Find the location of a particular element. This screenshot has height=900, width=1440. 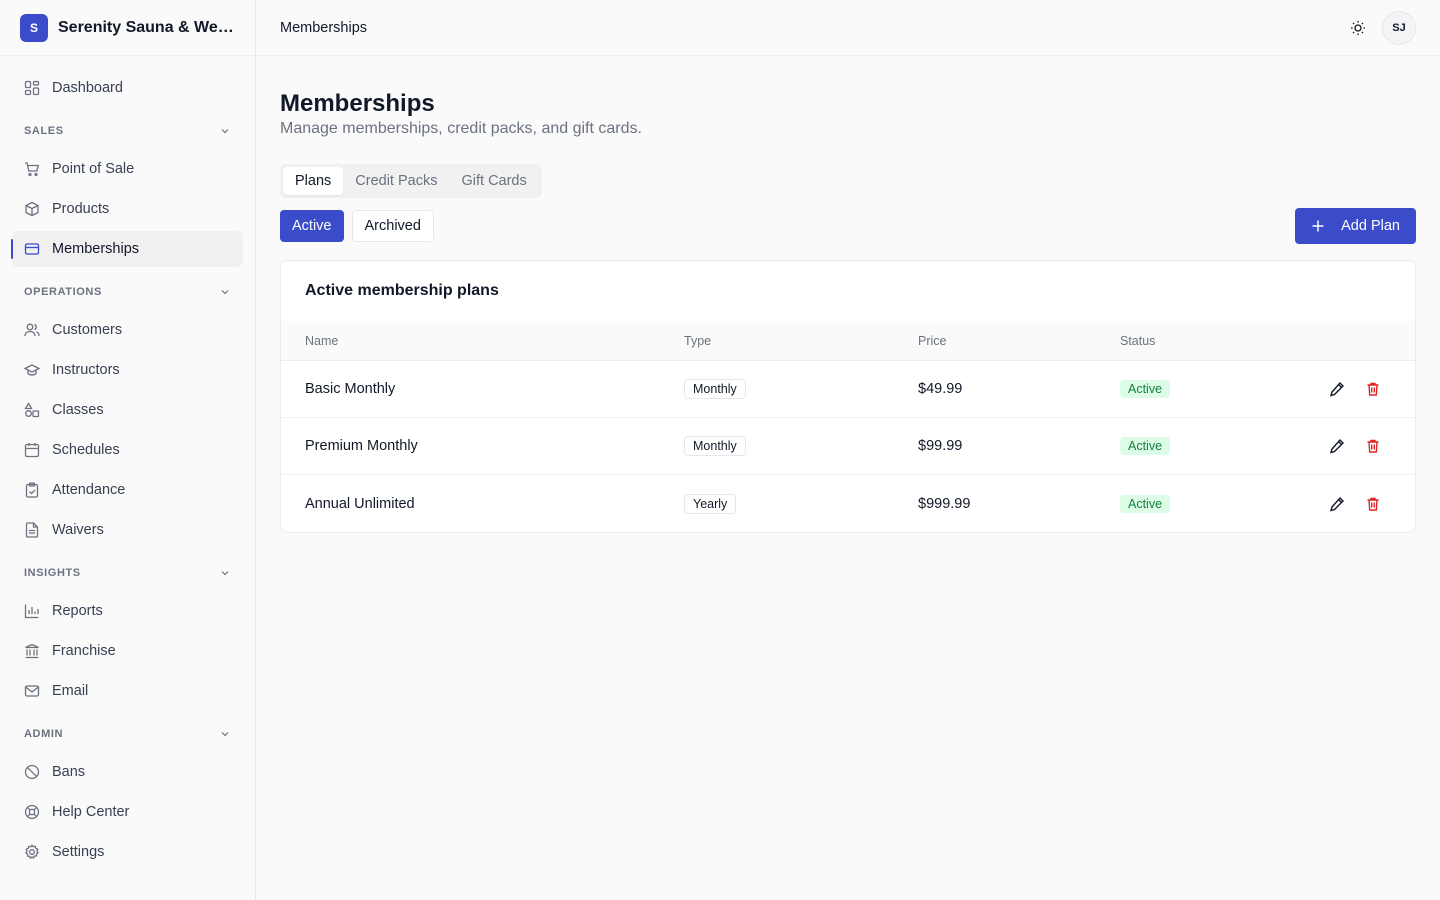

table-row: Basic Monthly Monthly $49.99 Active is located at coordinates (848, 389).